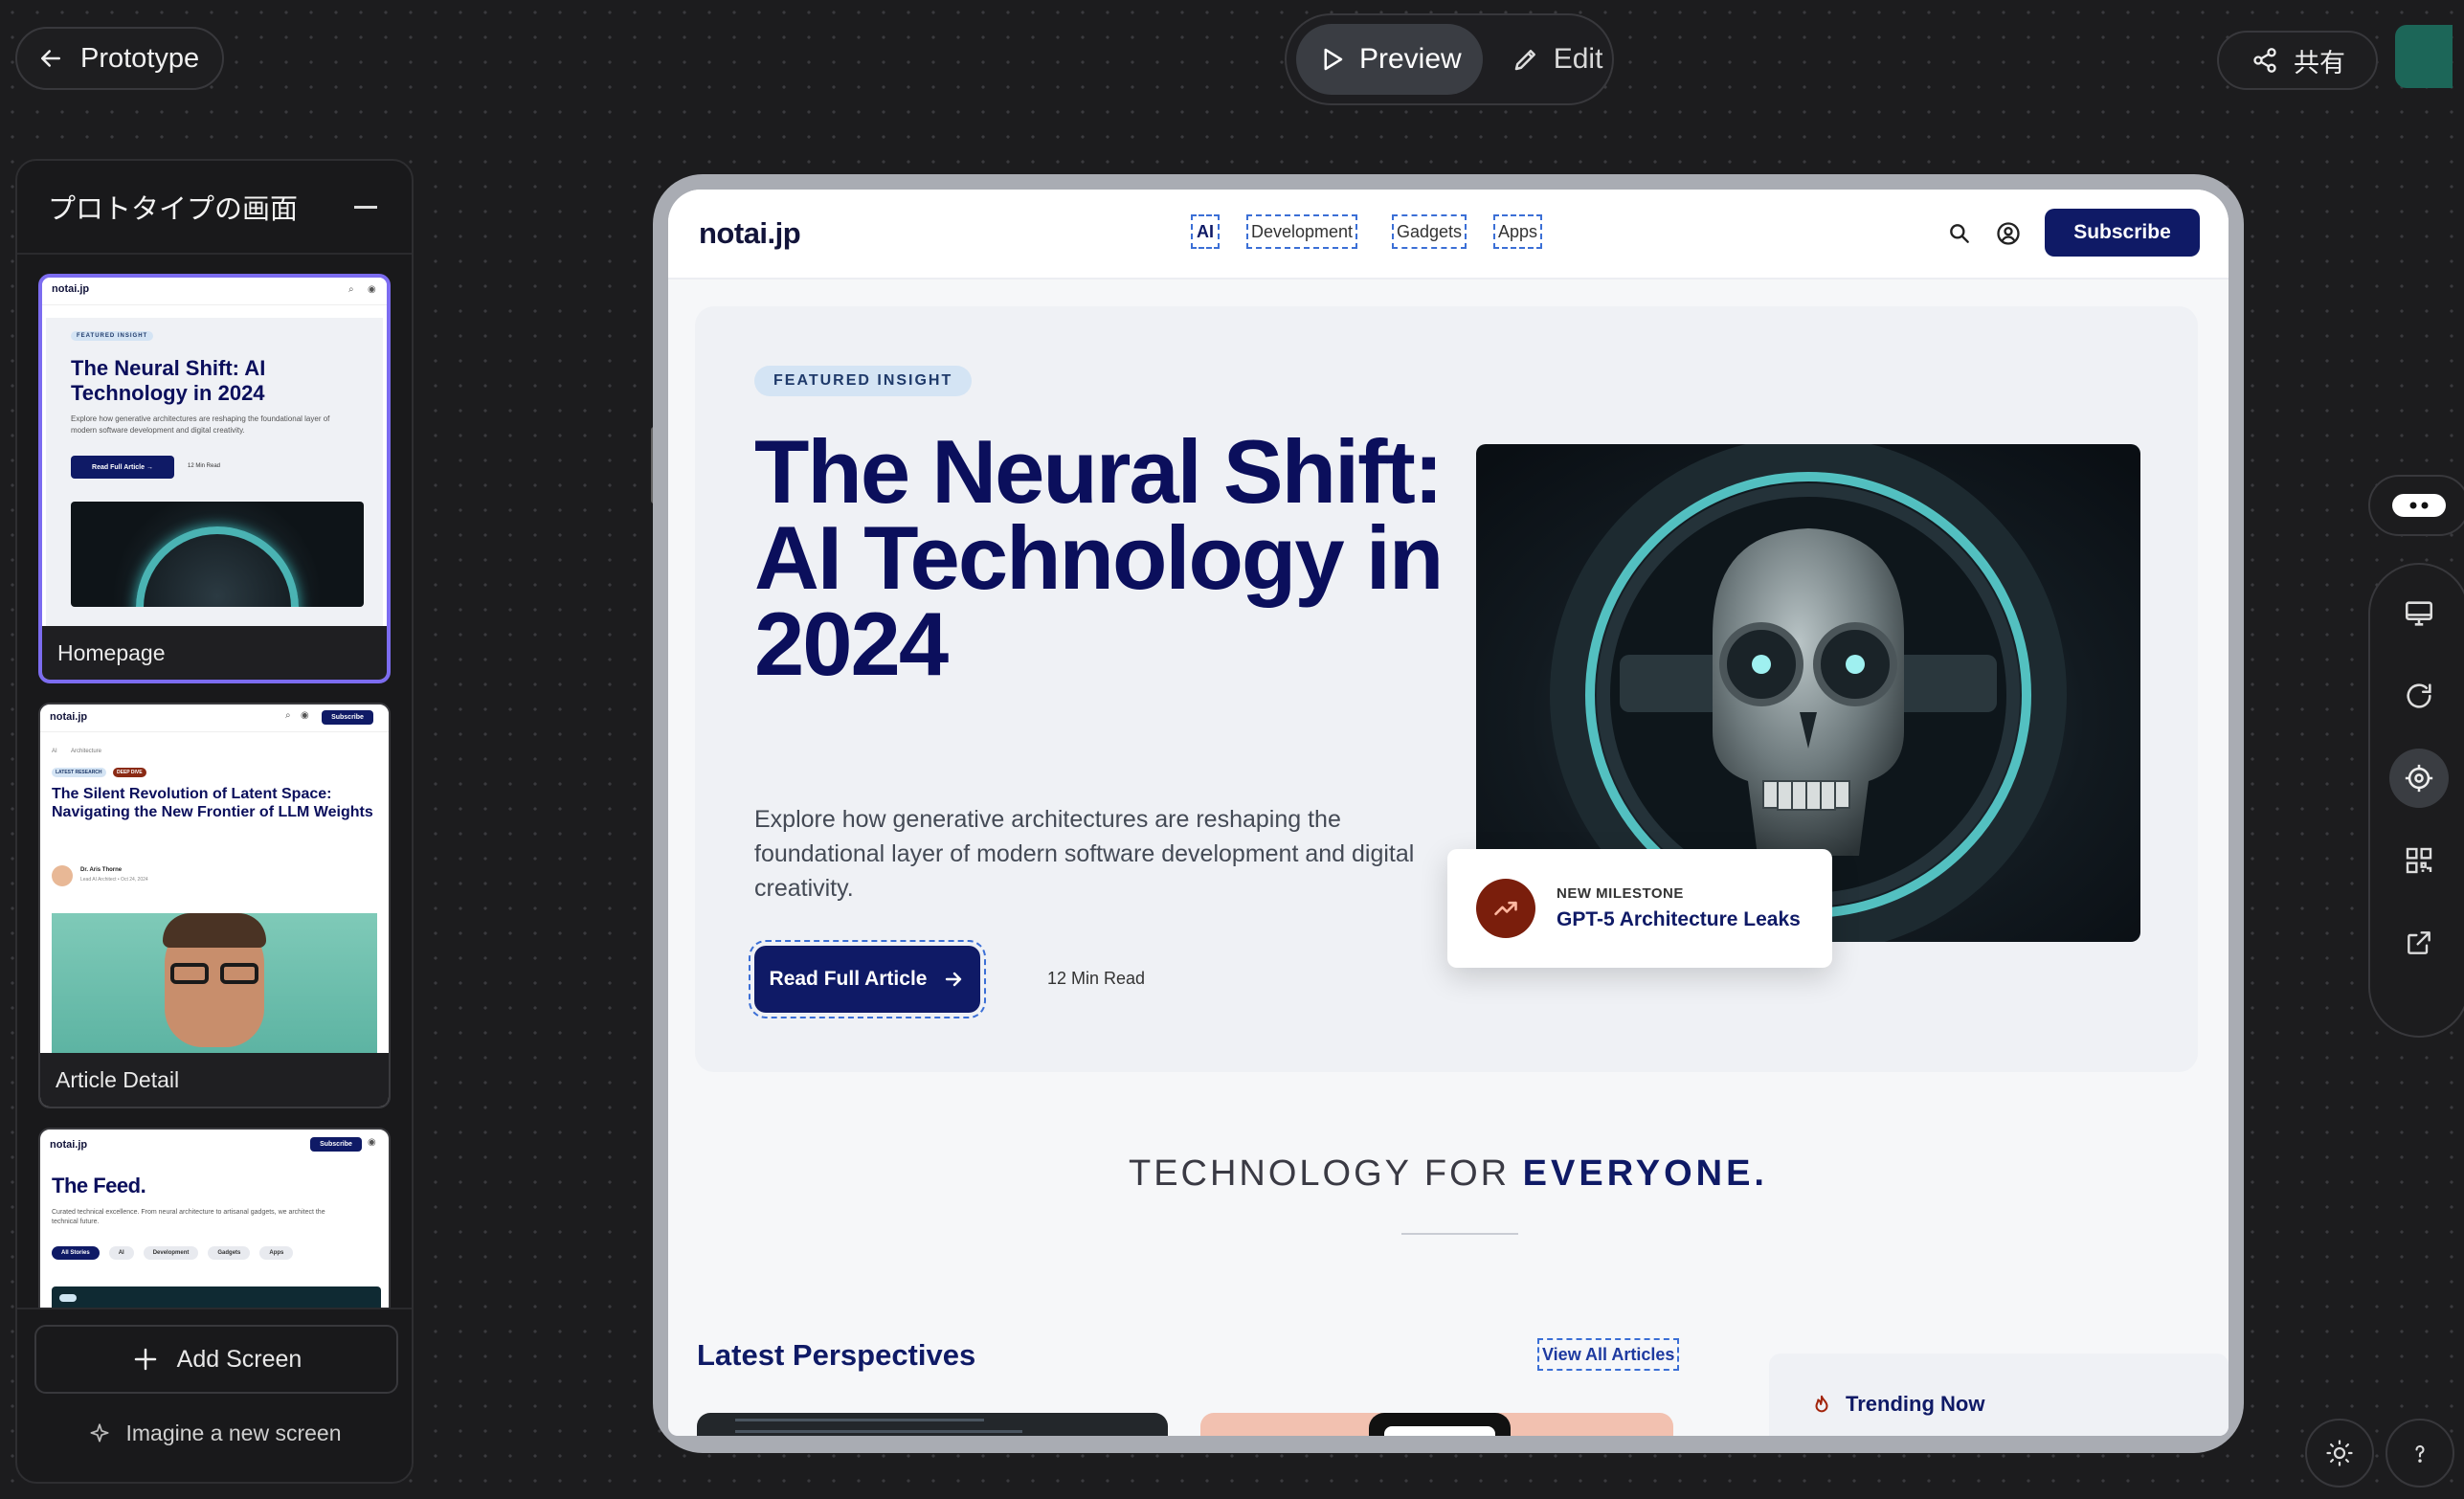  I want to click on sun-icon, so click(2339, 1453).